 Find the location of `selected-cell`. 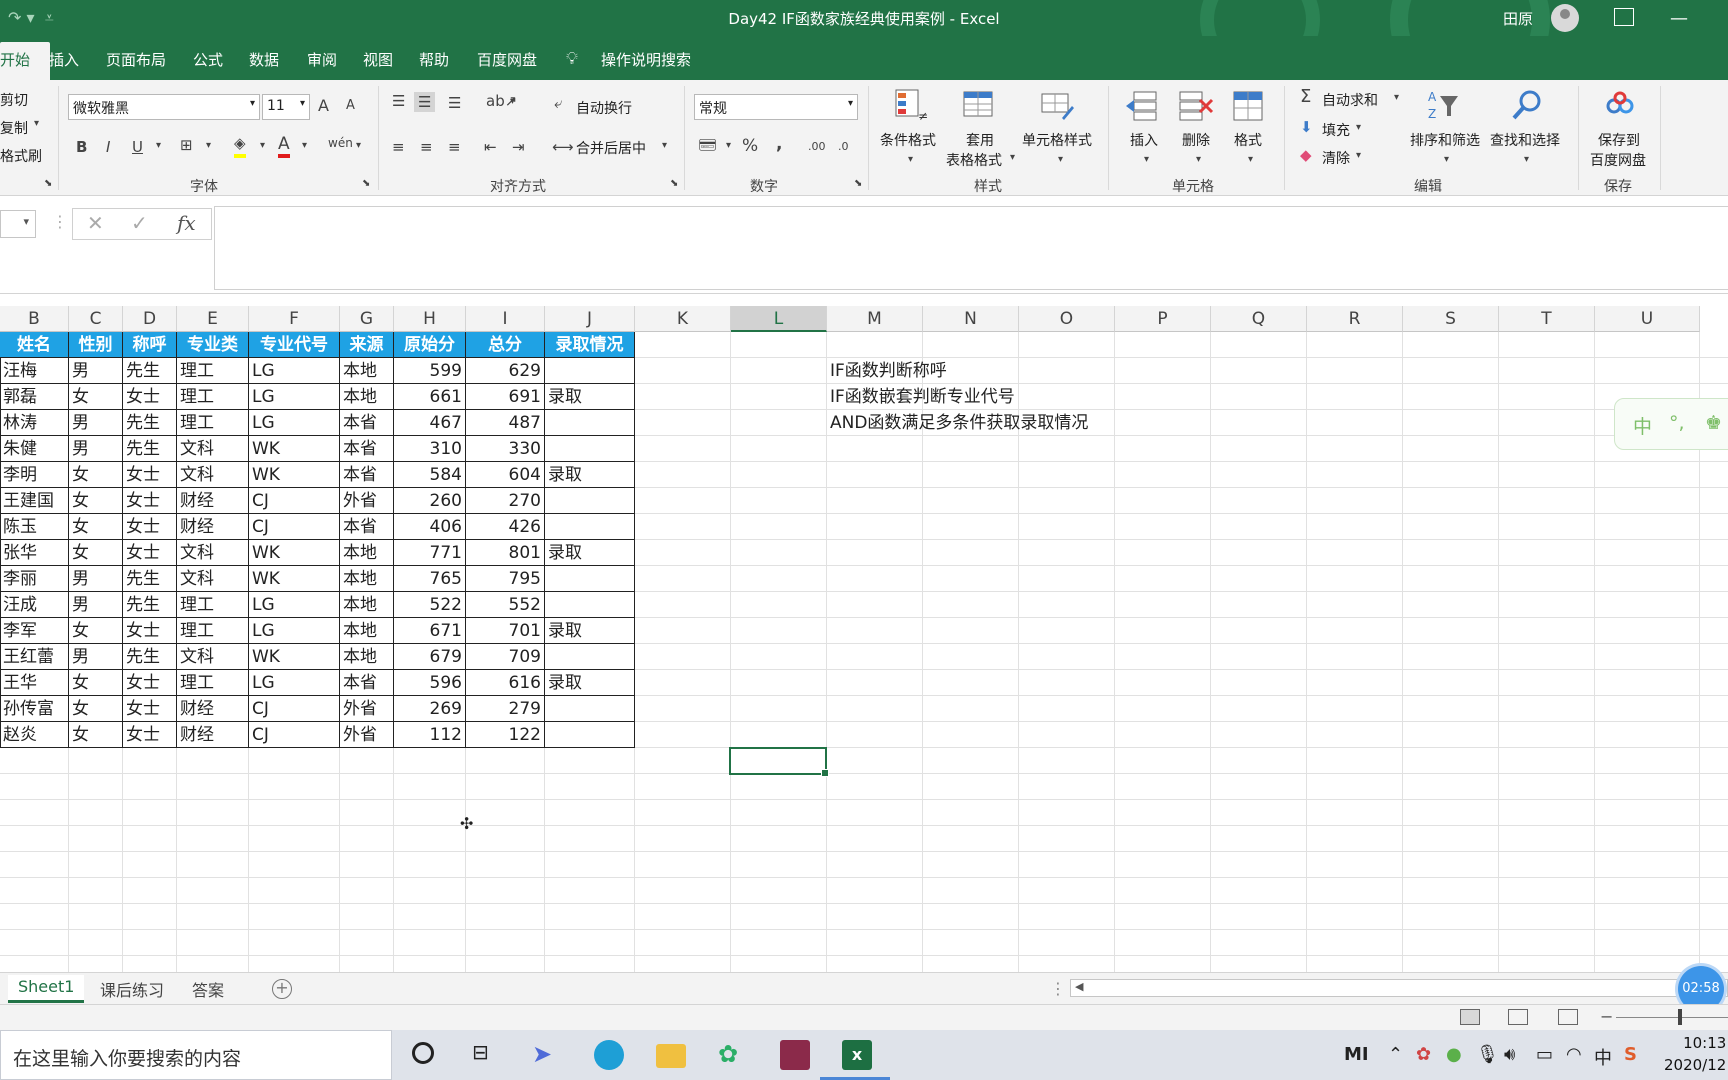

selected-cell is located at coordinates (779, 762).